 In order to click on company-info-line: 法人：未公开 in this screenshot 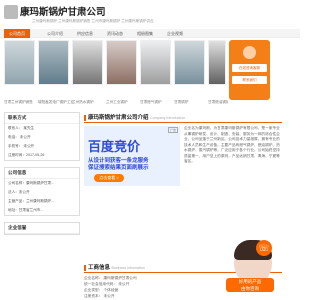, I will do `click(19, 192)`.